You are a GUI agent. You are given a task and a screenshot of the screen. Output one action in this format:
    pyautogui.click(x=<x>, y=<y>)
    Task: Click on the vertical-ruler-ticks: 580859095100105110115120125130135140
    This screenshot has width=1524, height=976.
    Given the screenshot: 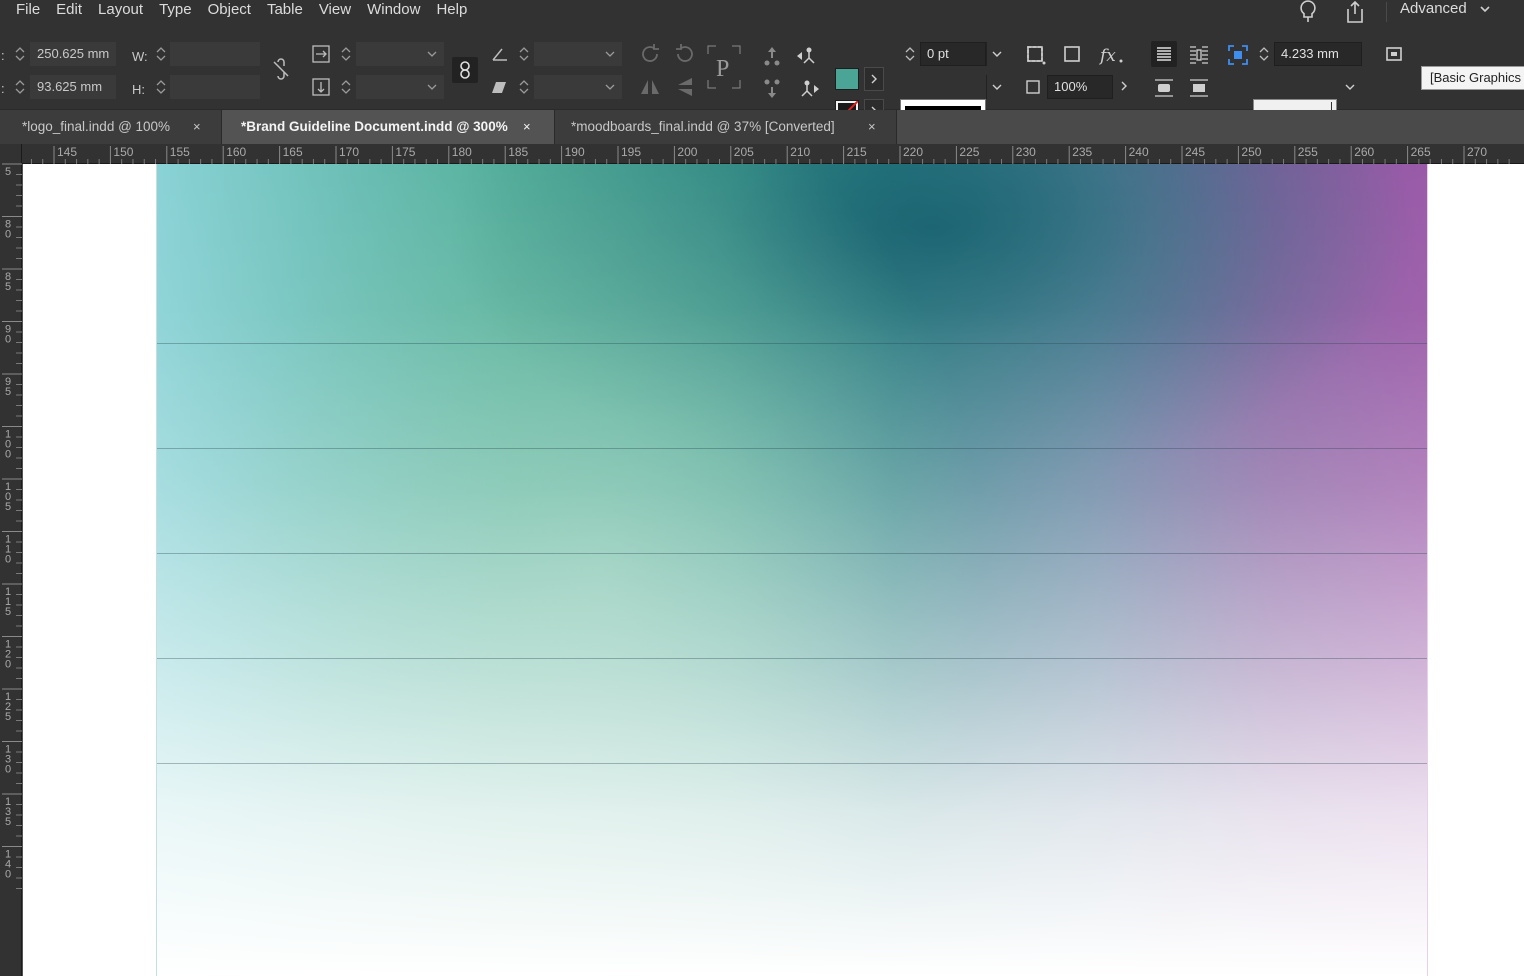 What is the action you would take?
    pyautogui.click(x=12, y=526)
    